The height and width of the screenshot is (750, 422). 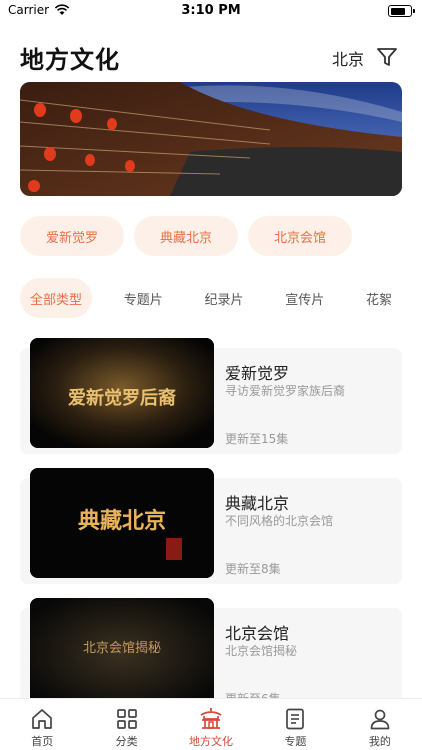 What do you see at coordinates (70, 60) in the screenshot?
I see `page-title: 地方文化` at bounding box center [70, 60].